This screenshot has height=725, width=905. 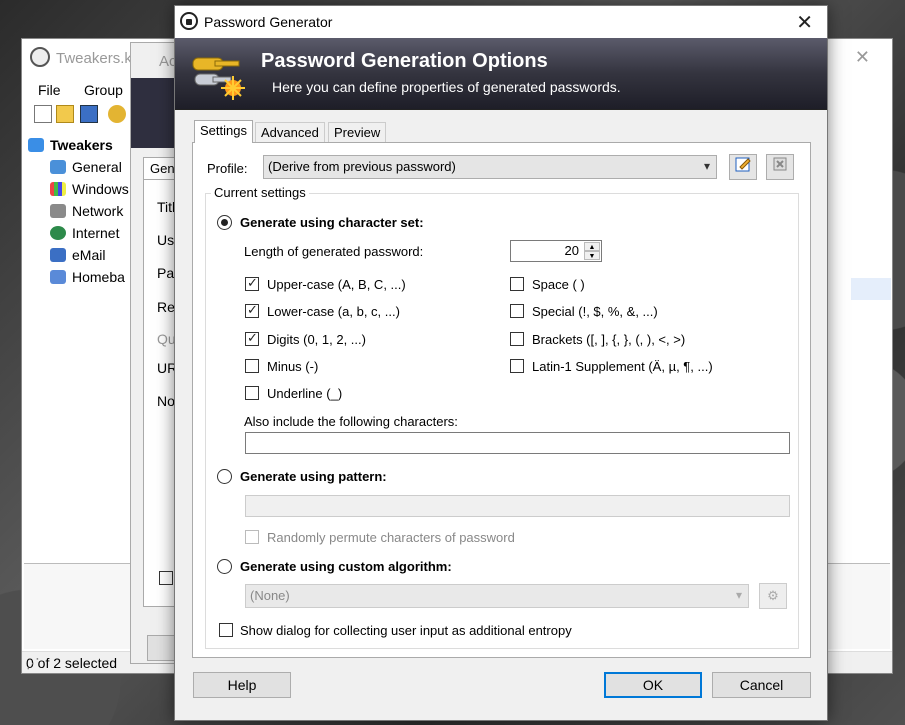 I want to click on dialog-title: Password Generator, so click(x=268, y=22).